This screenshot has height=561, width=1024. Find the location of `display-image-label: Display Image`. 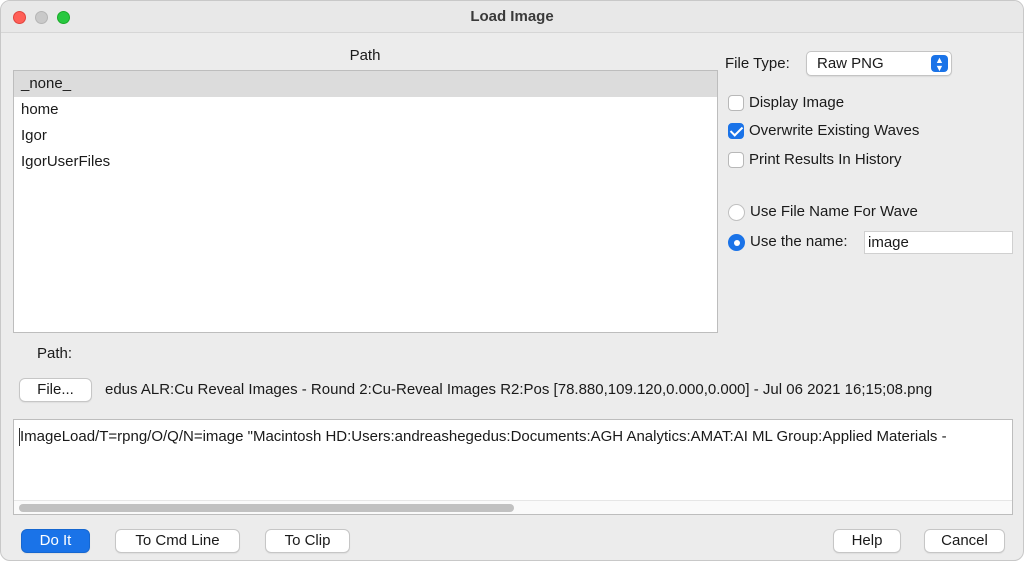

display-image-label: Display Image is located at coordinates (797, 102).